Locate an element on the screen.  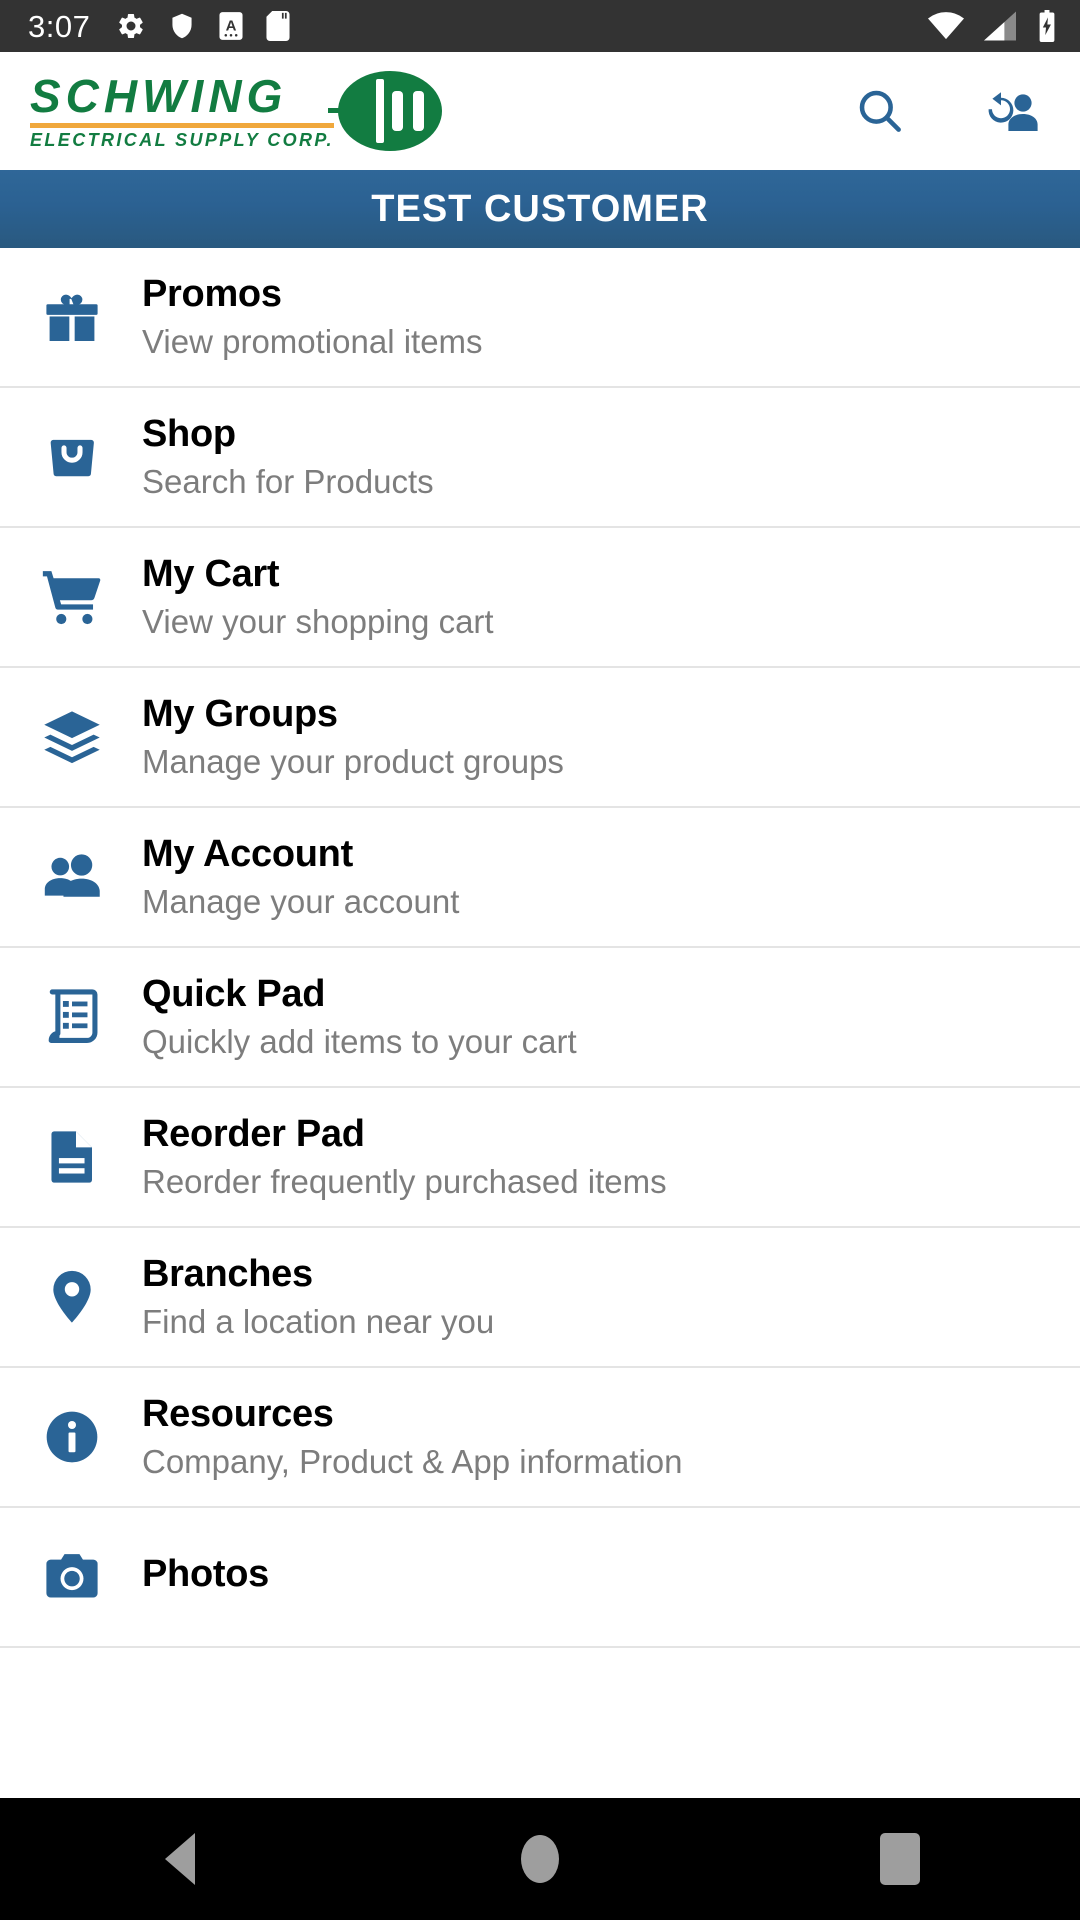
electrical-plug-icon is located at coordinates (384, 111).